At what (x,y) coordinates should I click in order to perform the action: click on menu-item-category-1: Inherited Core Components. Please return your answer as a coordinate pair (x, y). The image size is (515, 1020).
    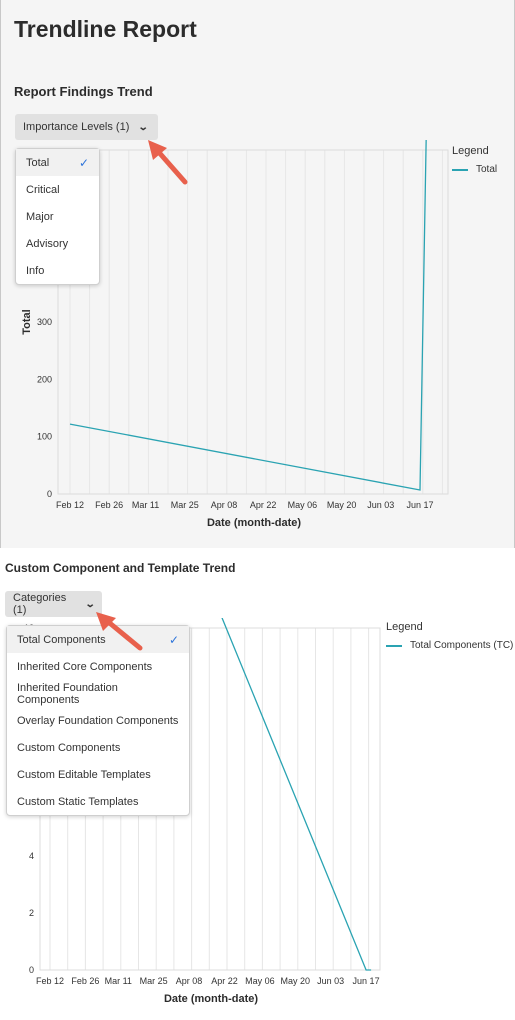
    Looking at the image, I should click on (98, 666).